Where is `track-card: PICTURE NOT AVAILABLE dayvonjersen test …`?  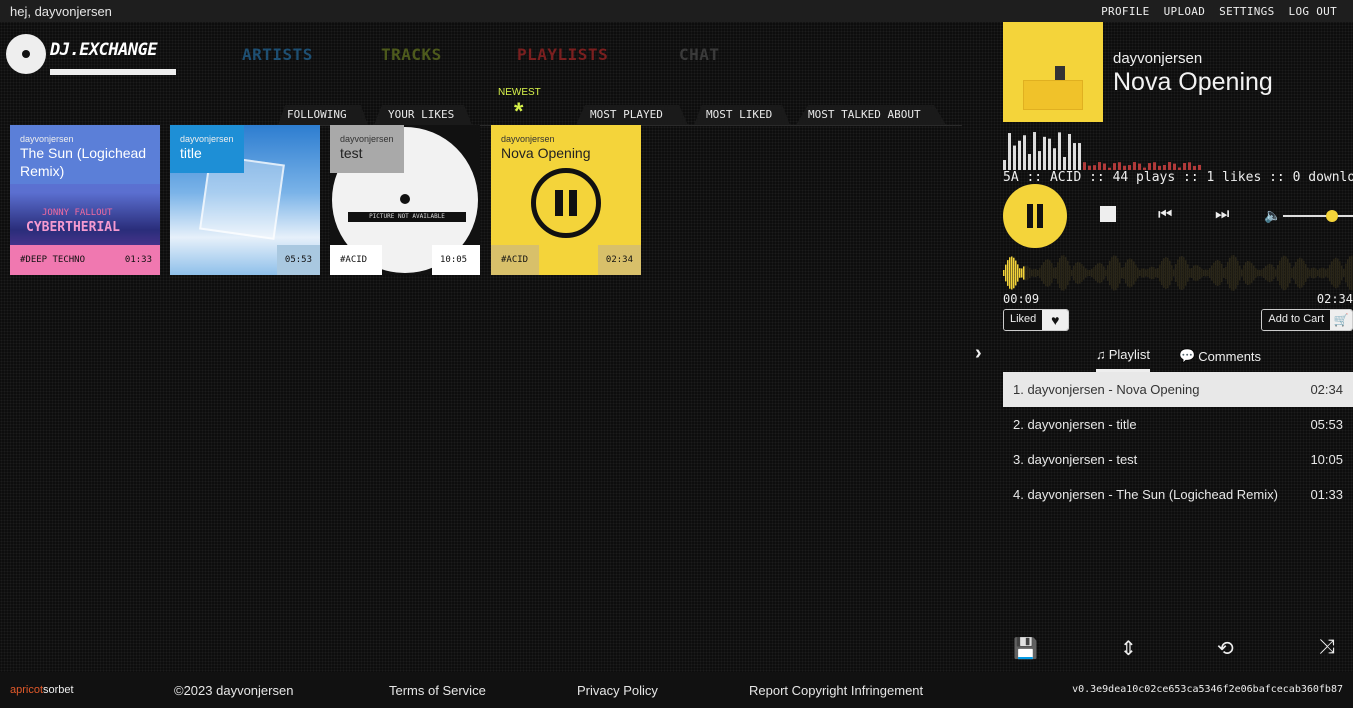 track-card: PICTURE NOT AVAILABLE dayvonjersen test … is located at coordinates (405, 200).